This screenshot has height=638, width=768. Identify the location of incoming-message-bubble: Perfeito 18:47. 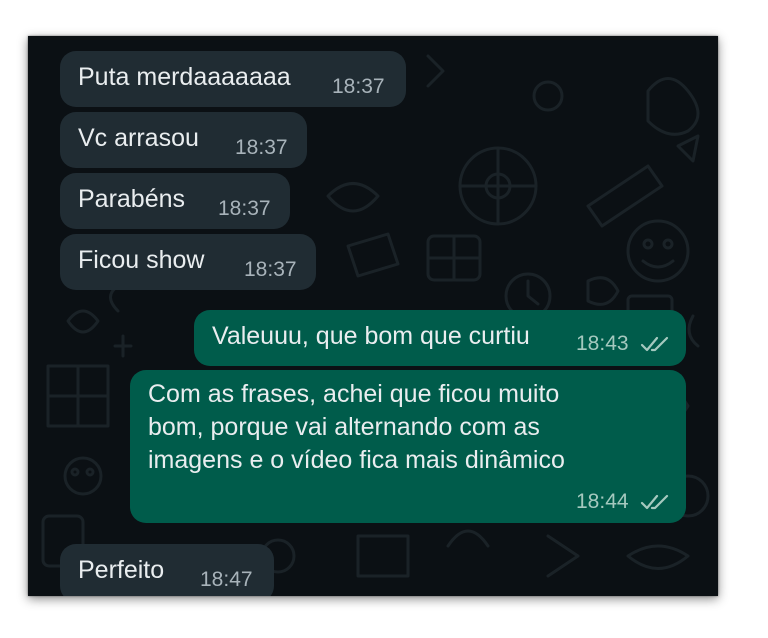
(167, 570).